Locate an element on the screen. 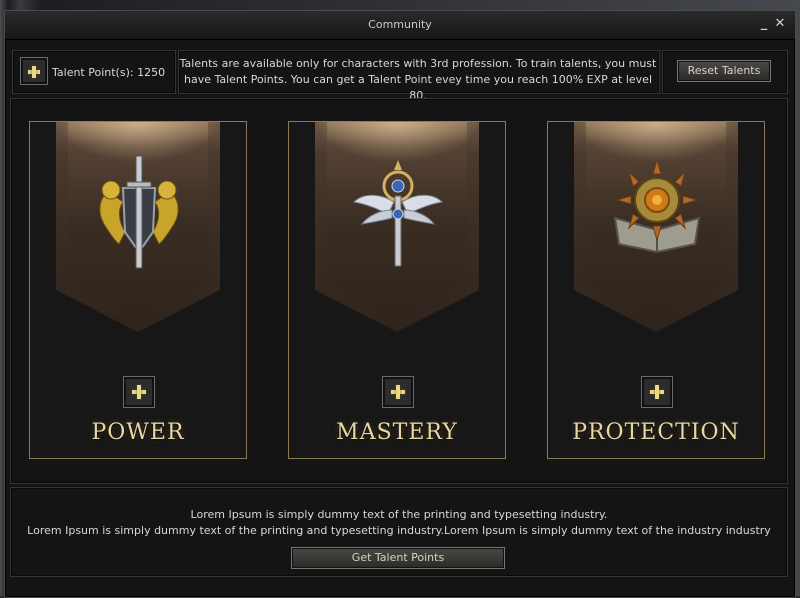 The width and height of the screenshot is (800, 598). title-bar: Community _ ✕ is located at coordinates (400, 25).